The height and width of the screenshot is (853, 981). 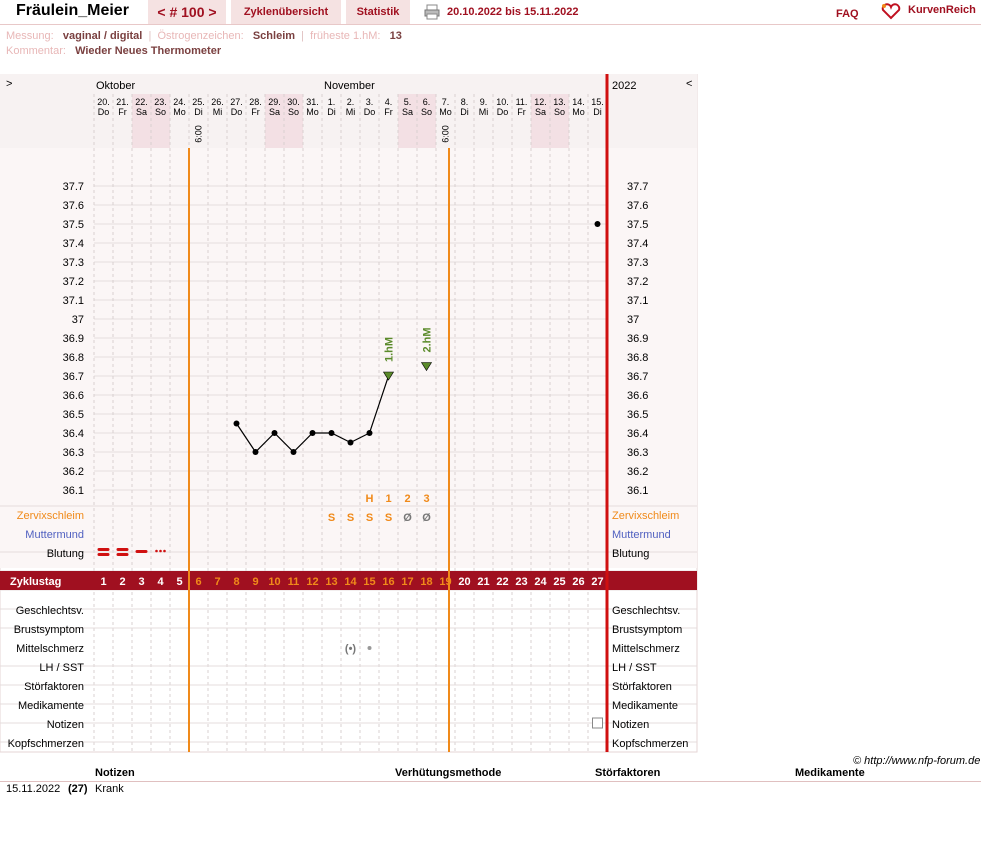 I want to click on y-tick-left: 36.6, so click(x=73, y=396).